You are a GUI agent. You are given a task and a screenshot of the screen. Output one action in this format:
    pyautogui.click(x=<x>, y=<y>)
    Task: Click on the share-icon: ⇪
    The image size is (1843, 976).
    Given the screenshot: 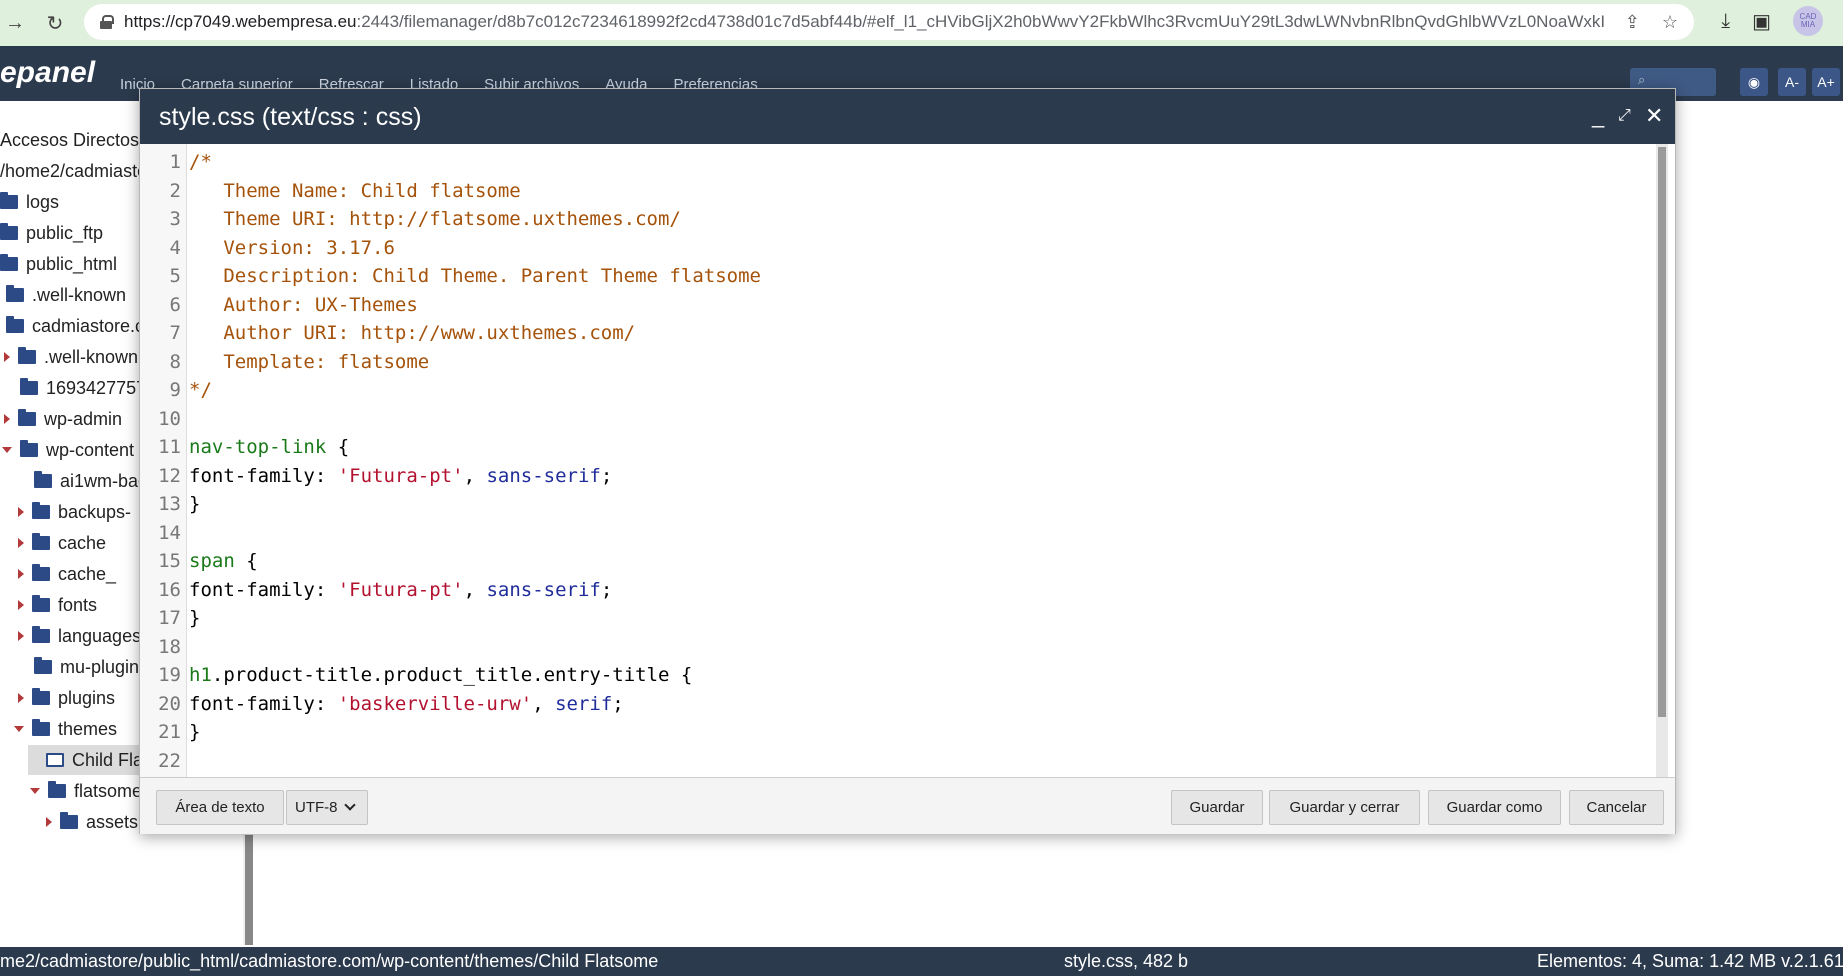 What is the action you would take?
    pyautogui.click(x=1632, y=22)
    